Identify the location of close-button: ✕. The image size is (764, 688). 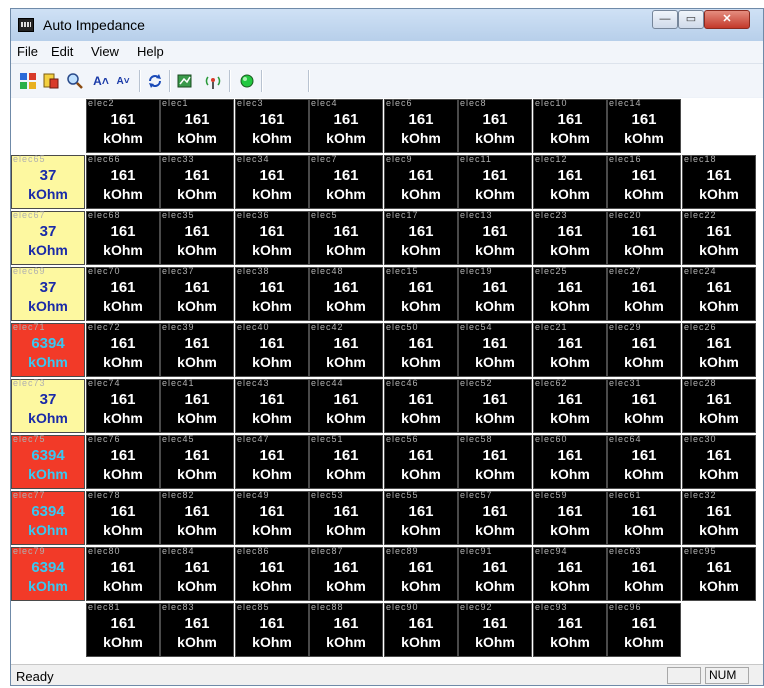
(727, 19).